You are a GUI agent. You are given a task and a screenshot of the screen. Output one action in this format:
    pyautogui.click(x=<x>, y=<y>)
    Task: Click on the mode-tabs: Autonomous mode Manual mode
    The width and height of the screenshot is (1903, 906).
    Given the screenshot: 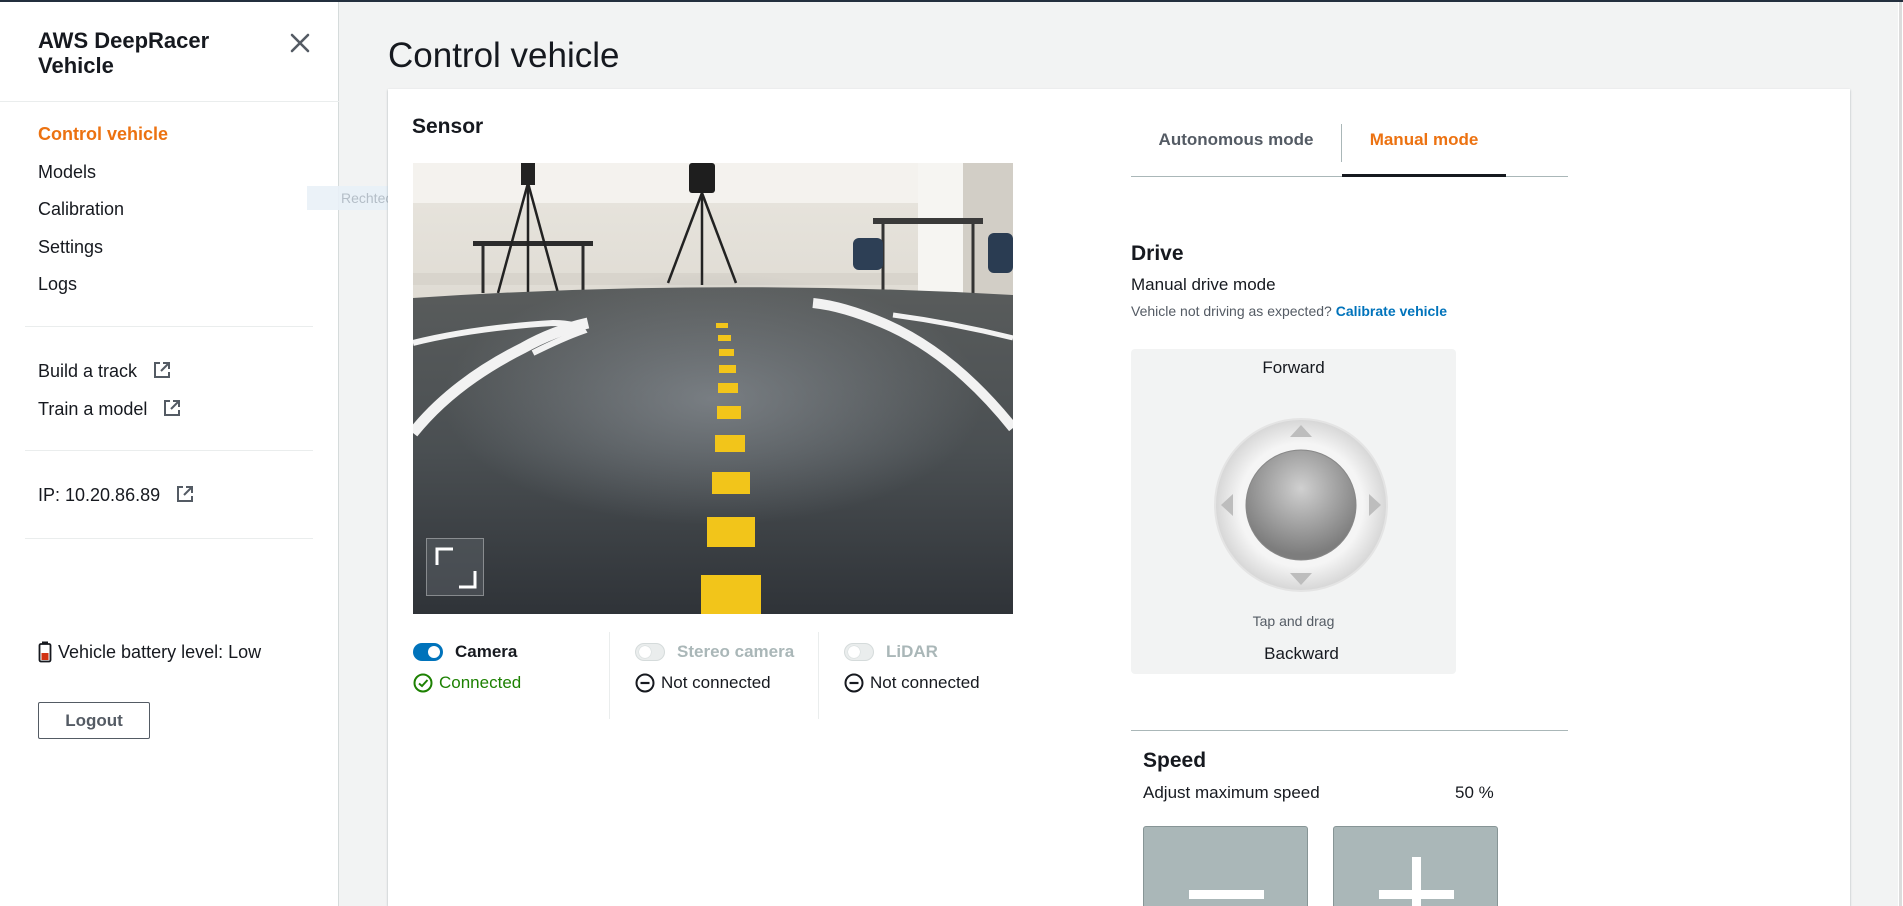 What is the action you would take?
    pyautogui.click(x=1349, y=148)
    